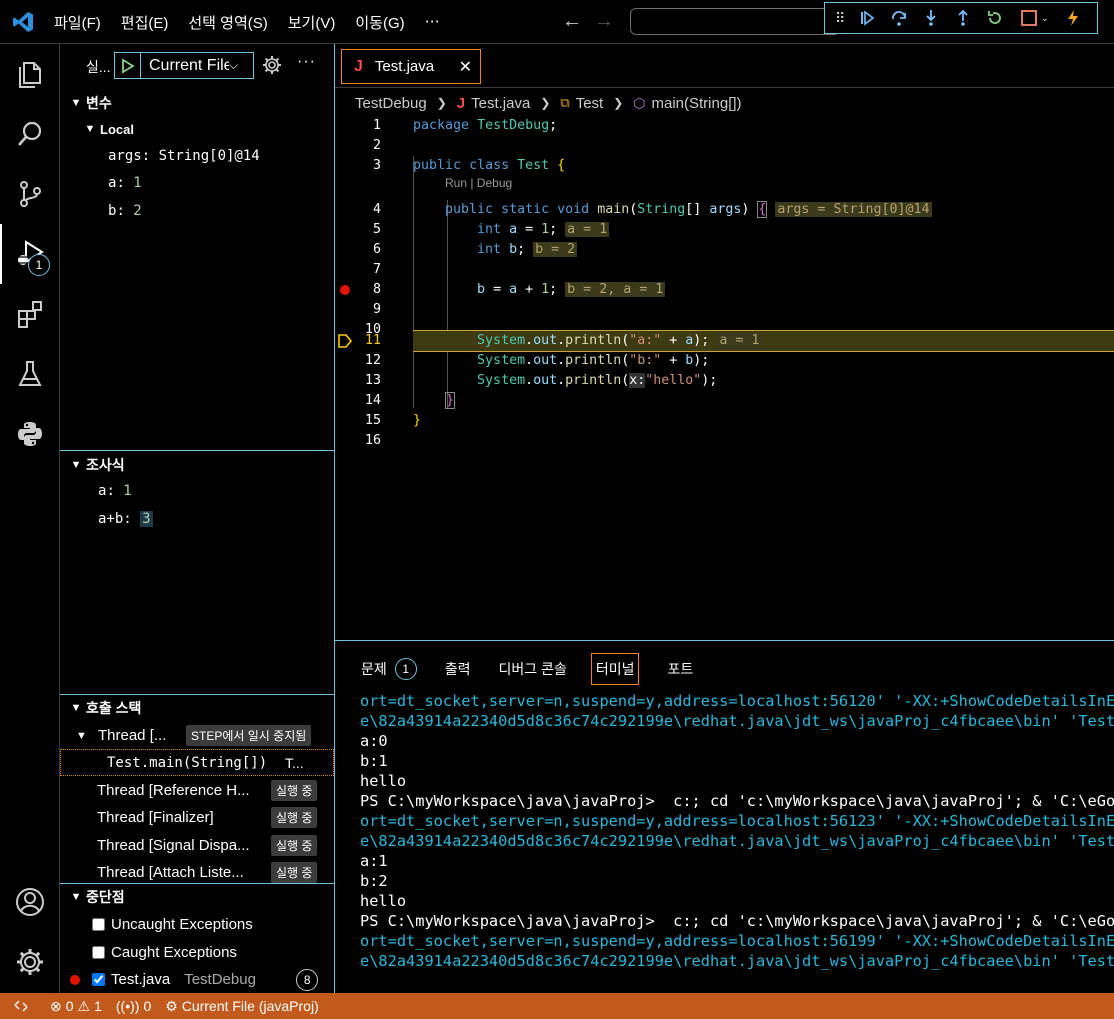 Image resolution: width=1114 pixels, height=1019 pixels. Describe the element at coordinates (197, 897) in the screenshot. I see `breakpoints-section-header: ▼ 중단점` at that location.